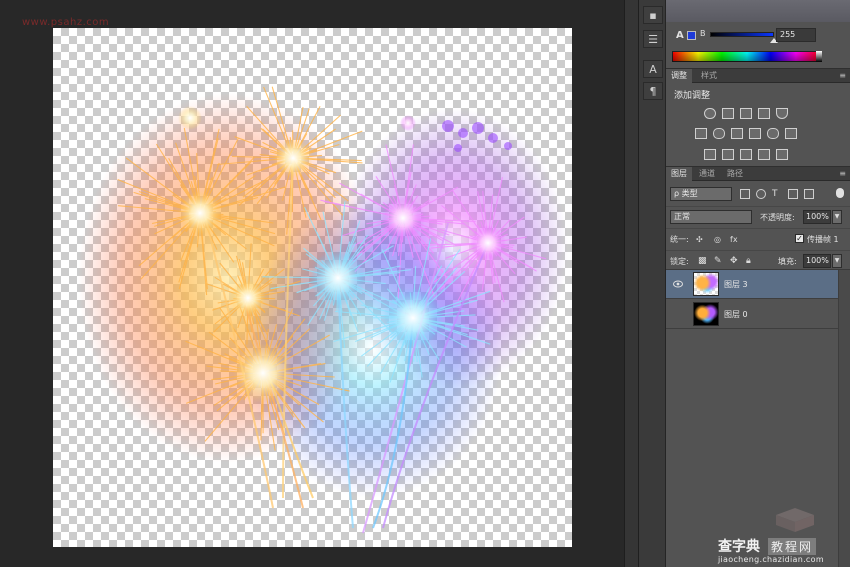  I want to click on layer-name: 图层 0, so click(736, 314).